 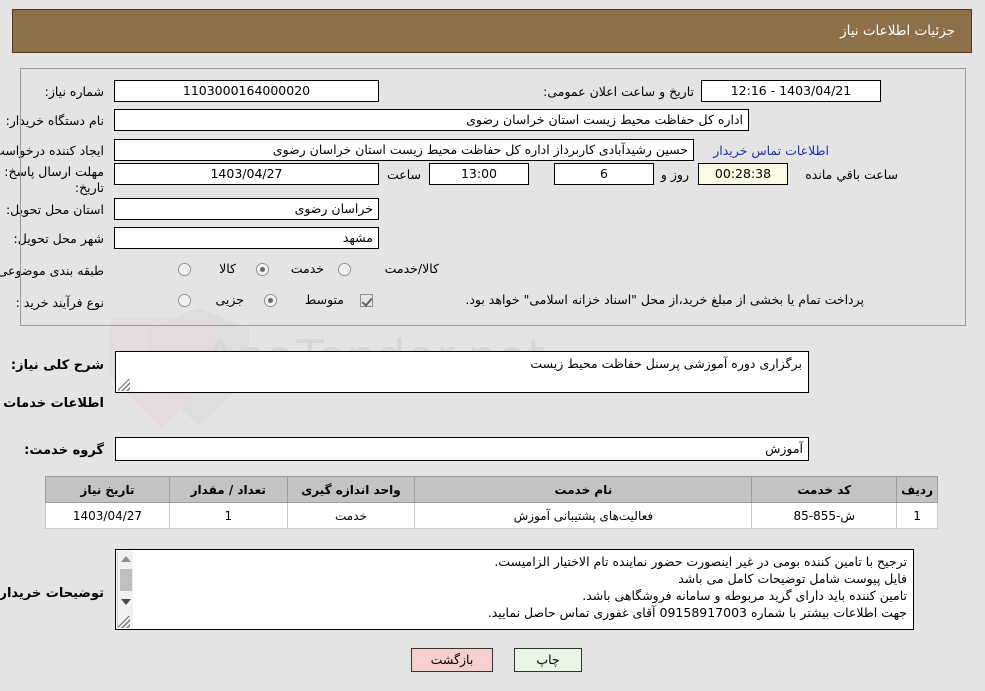 I want to click on cell-name: فعالیت‌های پشتیبانی آموزش, so click(x=584, y=515).